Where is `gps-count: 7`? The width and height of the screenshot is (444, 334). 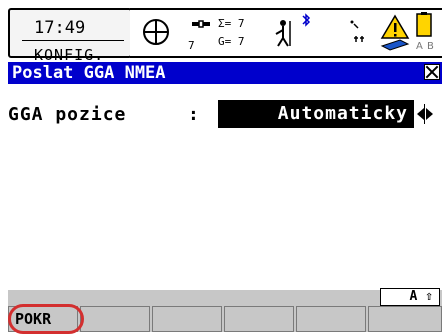 gps-count: 7 is located at coordinates (191, 45).